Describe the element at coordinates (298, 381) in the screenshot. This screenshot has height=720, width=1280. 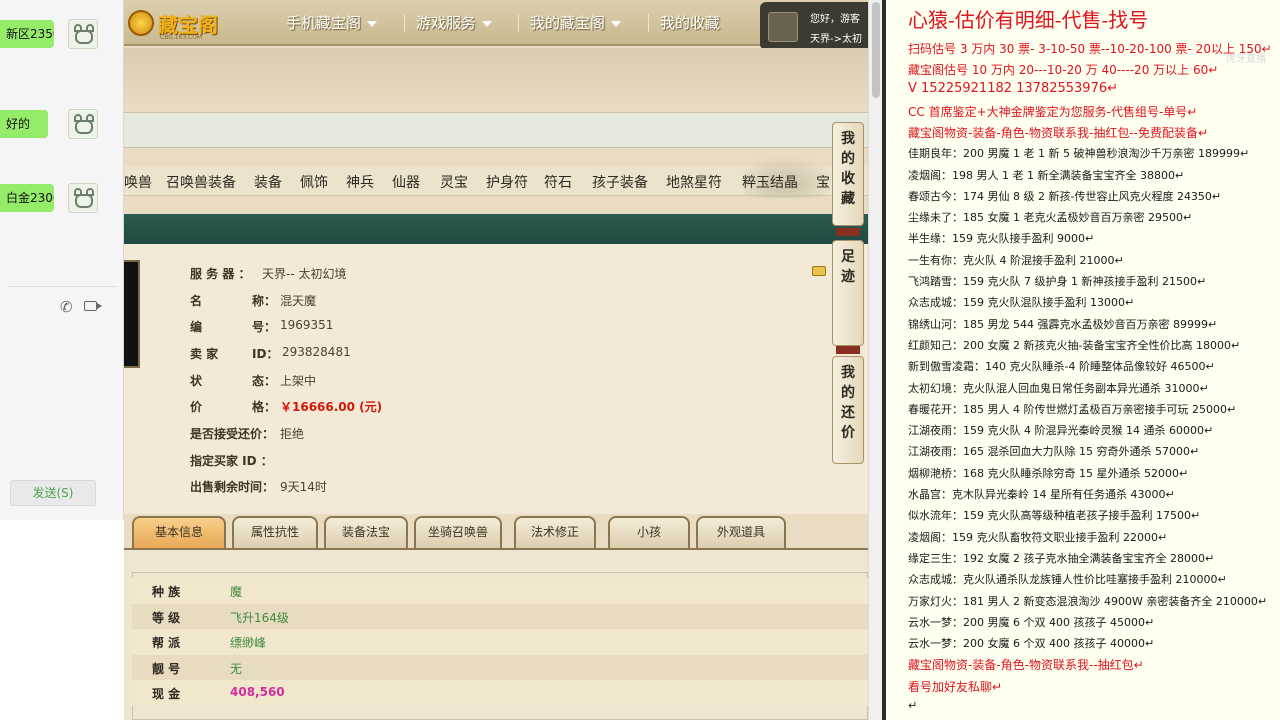
I see `status-value: 上架中` at that location.